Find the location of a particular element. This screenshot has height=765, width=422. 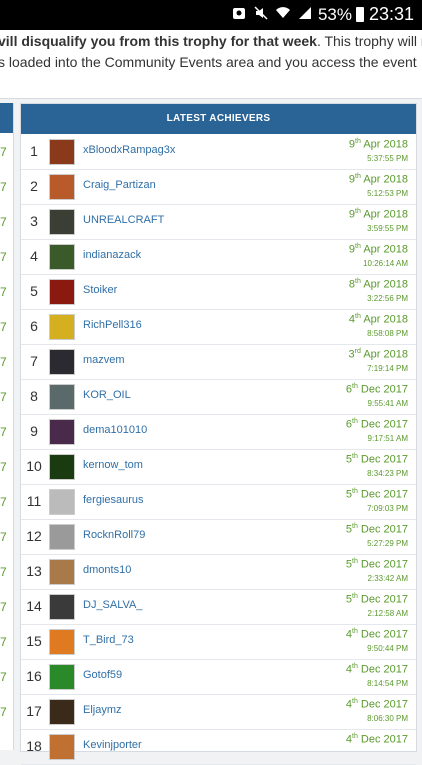

rank-number: 9 is located at coordinates (34, 431).